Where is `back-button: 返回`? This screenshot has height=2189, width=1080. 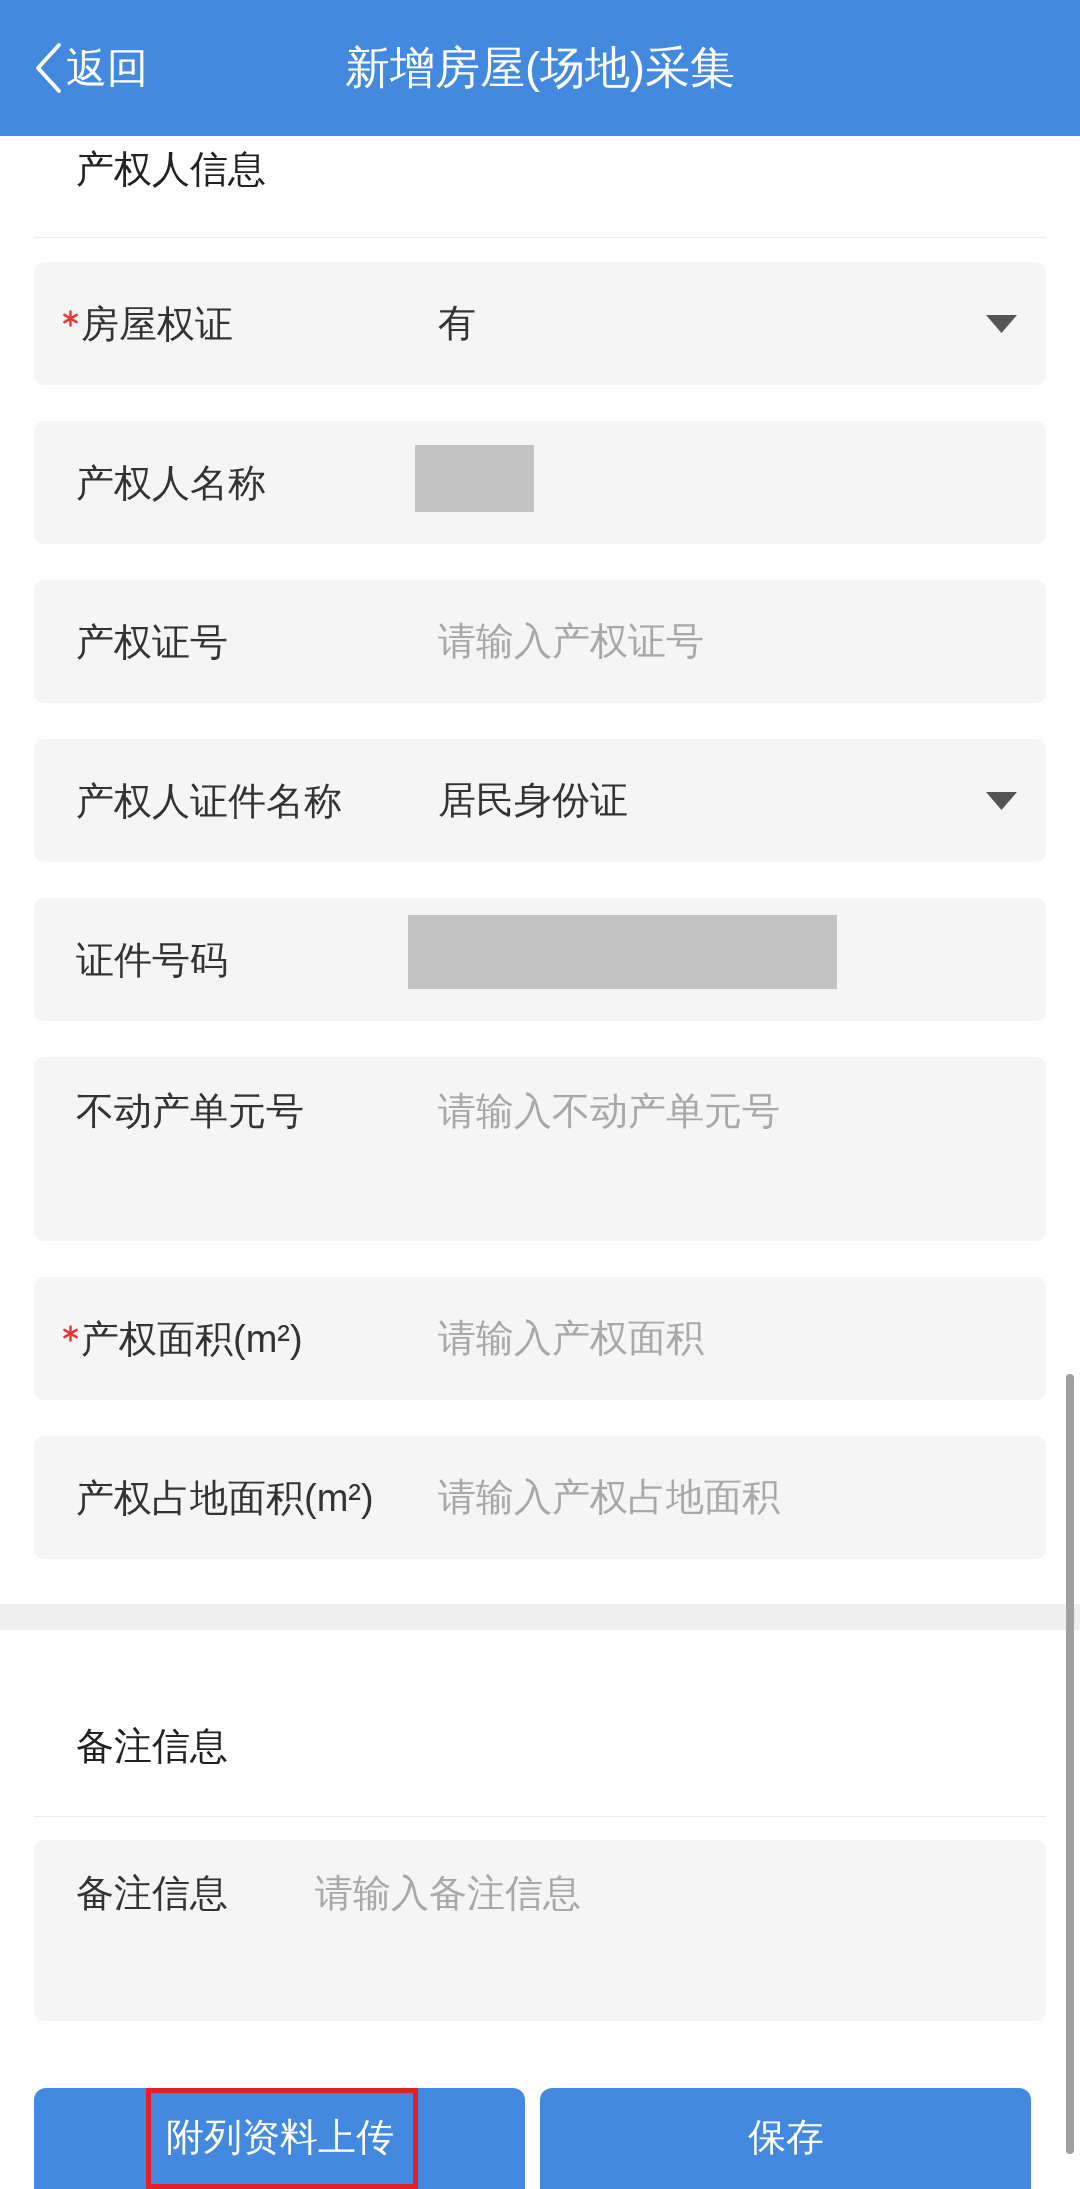 back-button: 返回 is located at coordinates (91, 68).